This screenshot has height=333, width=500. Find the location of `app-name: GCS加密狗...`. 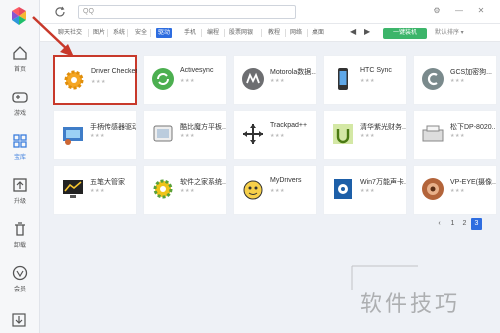

app-name: GCS加密狗... is located at coordinates (471, 72).